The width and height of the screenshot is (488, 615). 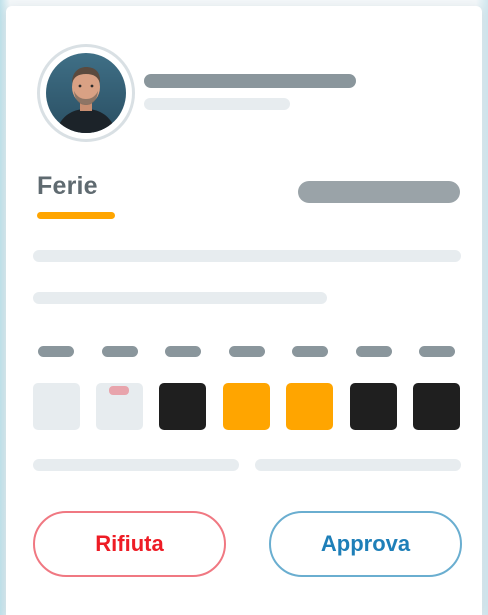 What do you see at coordinates (119, 390) in the screenshot?
I see `day-marker` at bounding box center [119, 390].